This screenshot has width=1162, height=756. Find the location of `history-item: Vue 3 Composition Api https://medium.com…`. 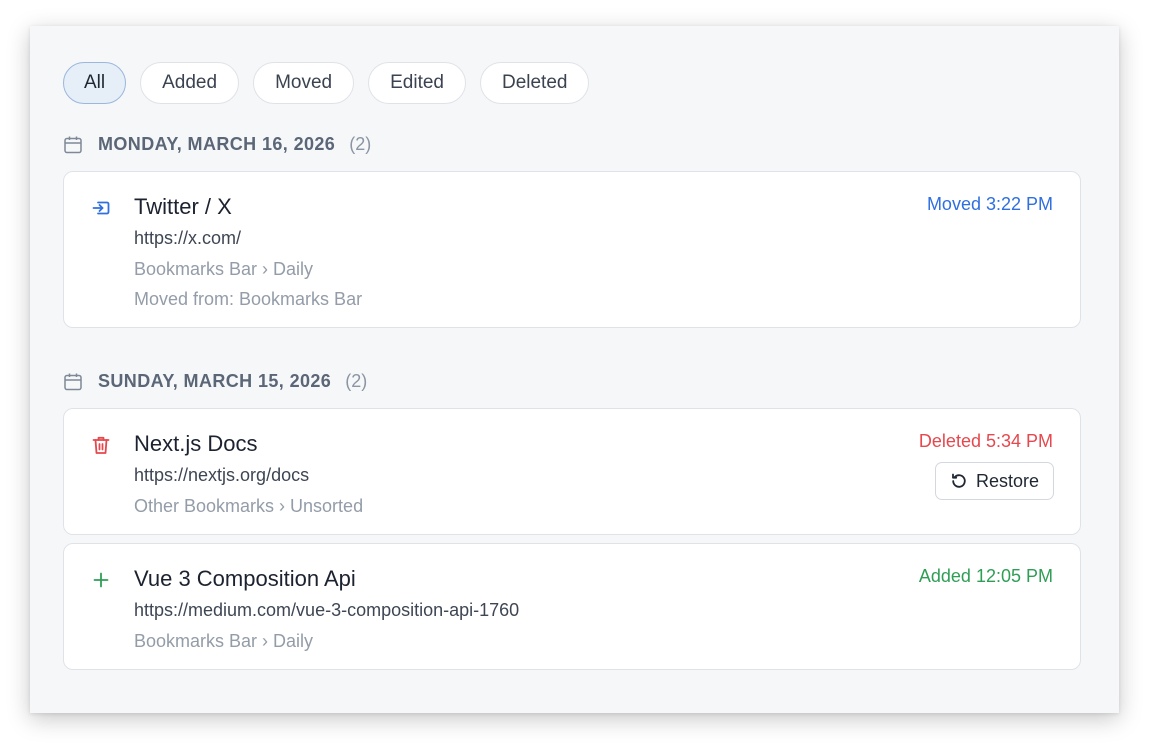

history-item: Vue 3 Composition Api https://medium.com… is located at coordinates (572, 606).